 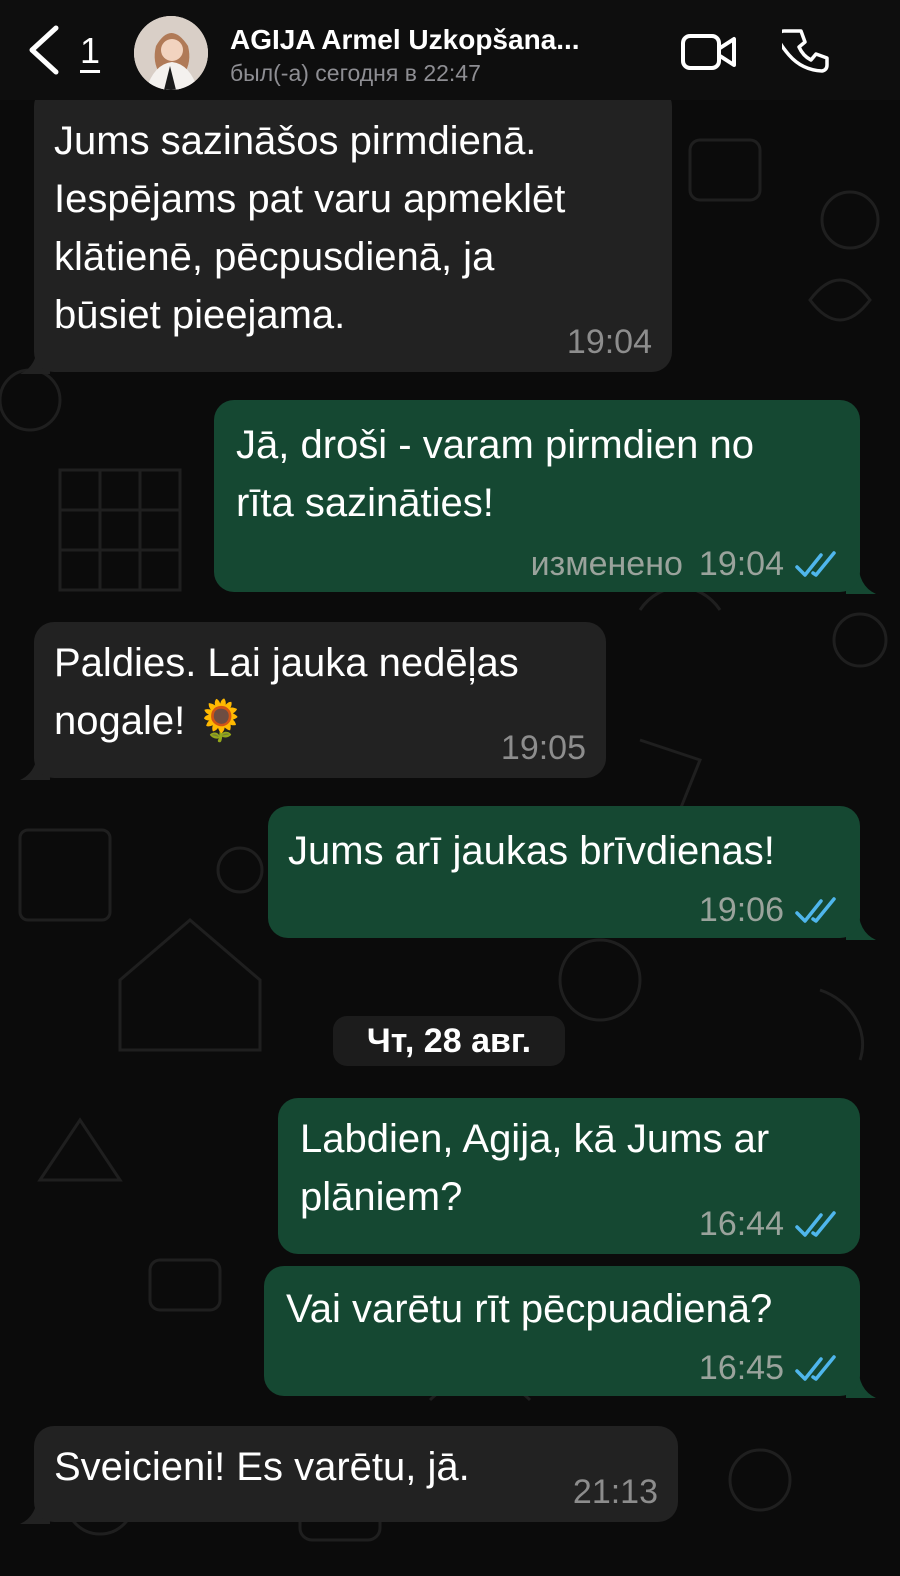 I want to click on message-meta: изменено 19:04, so click(x=685, y=564).